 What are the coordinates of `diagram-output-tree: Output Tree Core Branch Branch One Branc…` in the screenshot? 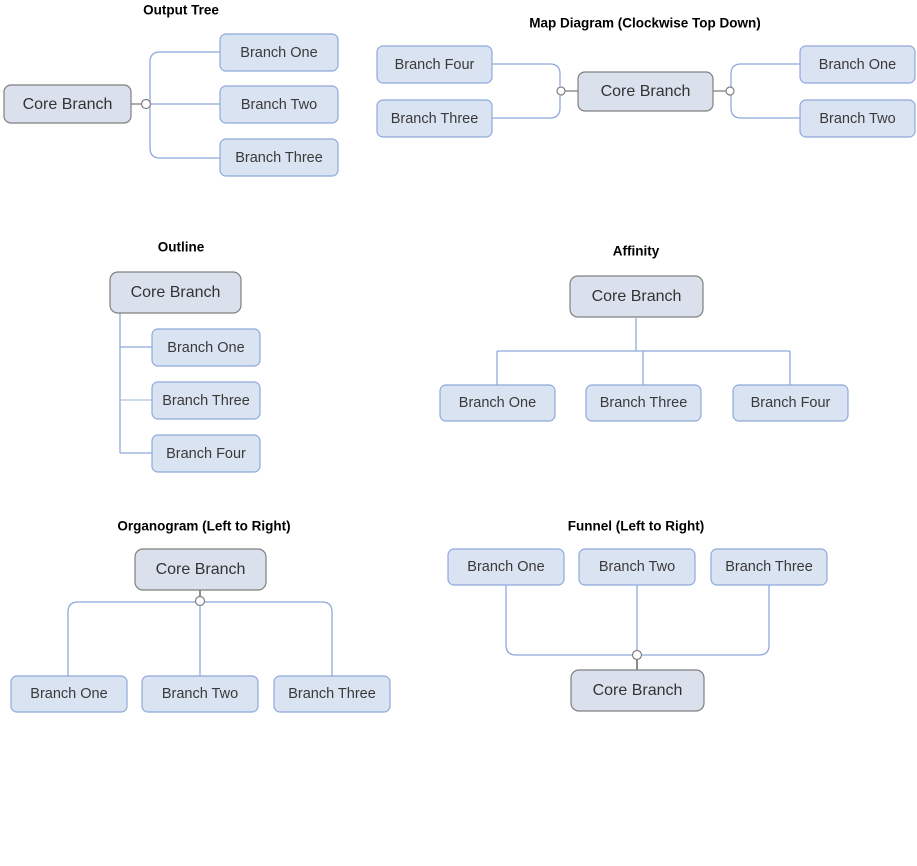 It's located at (171, 90).